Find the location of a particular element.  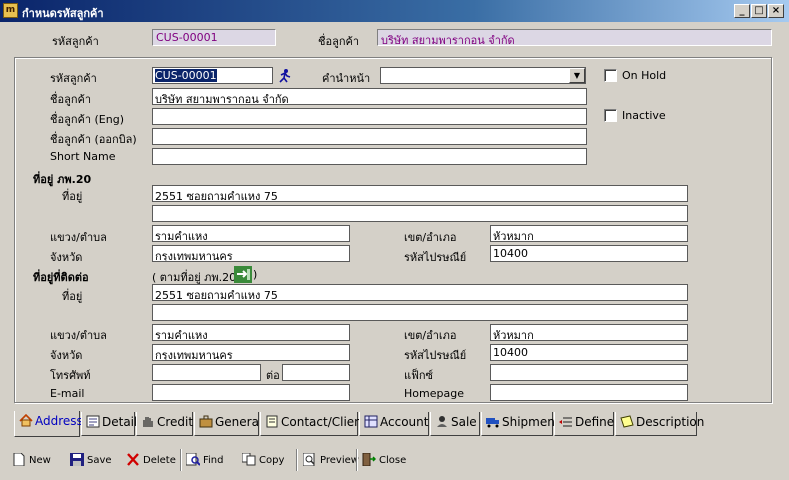

new-button: New is located at coordinates (31, 460).